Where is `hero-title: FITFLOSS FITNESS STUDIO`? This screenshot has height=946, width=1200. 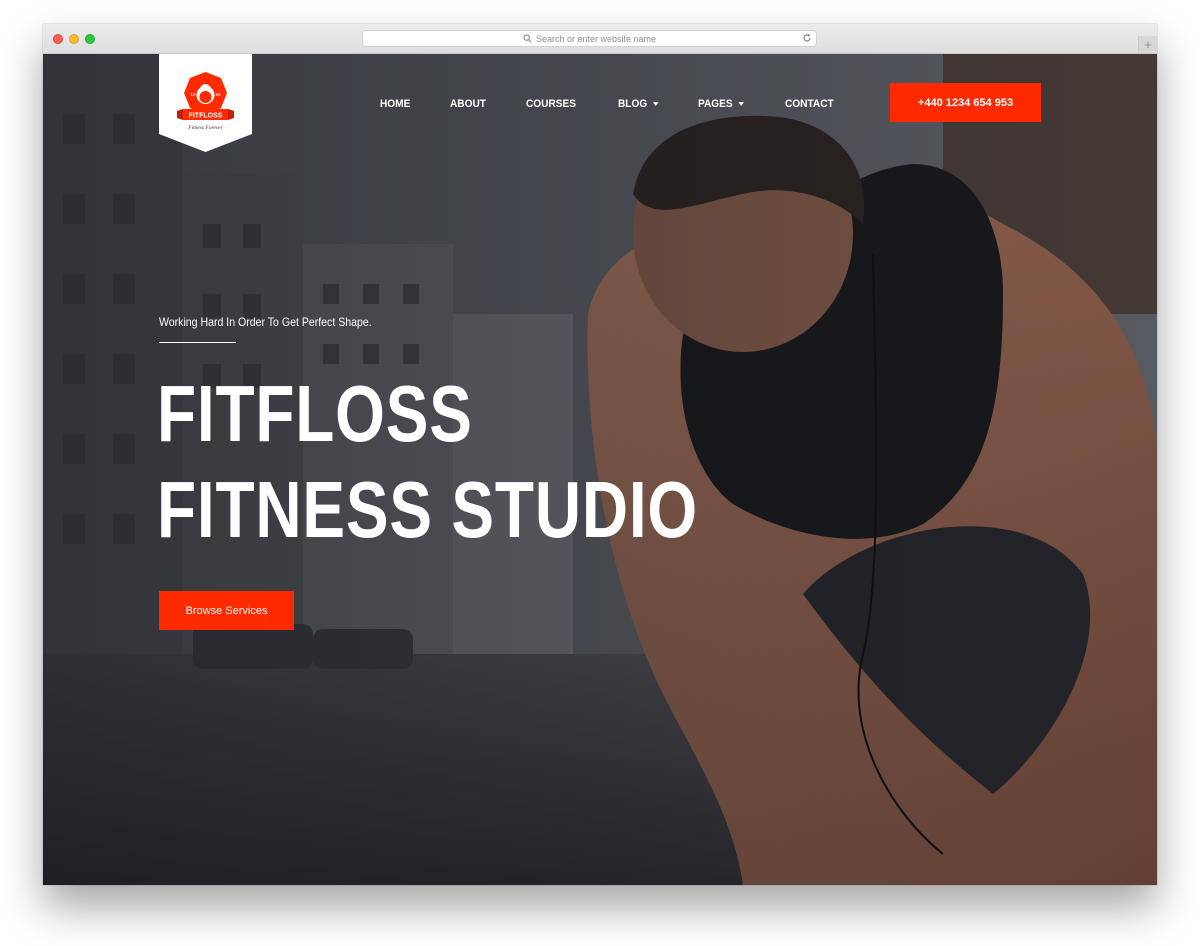 hero-title: FITFLOSS FITNESS STUDIO is located at coordinates (427, 462).